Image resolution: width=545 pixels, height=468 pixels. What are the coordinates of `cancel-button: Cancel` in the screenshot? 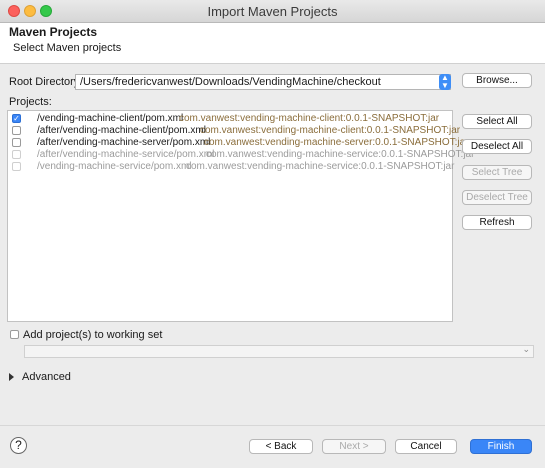 It's located at (426, 446).